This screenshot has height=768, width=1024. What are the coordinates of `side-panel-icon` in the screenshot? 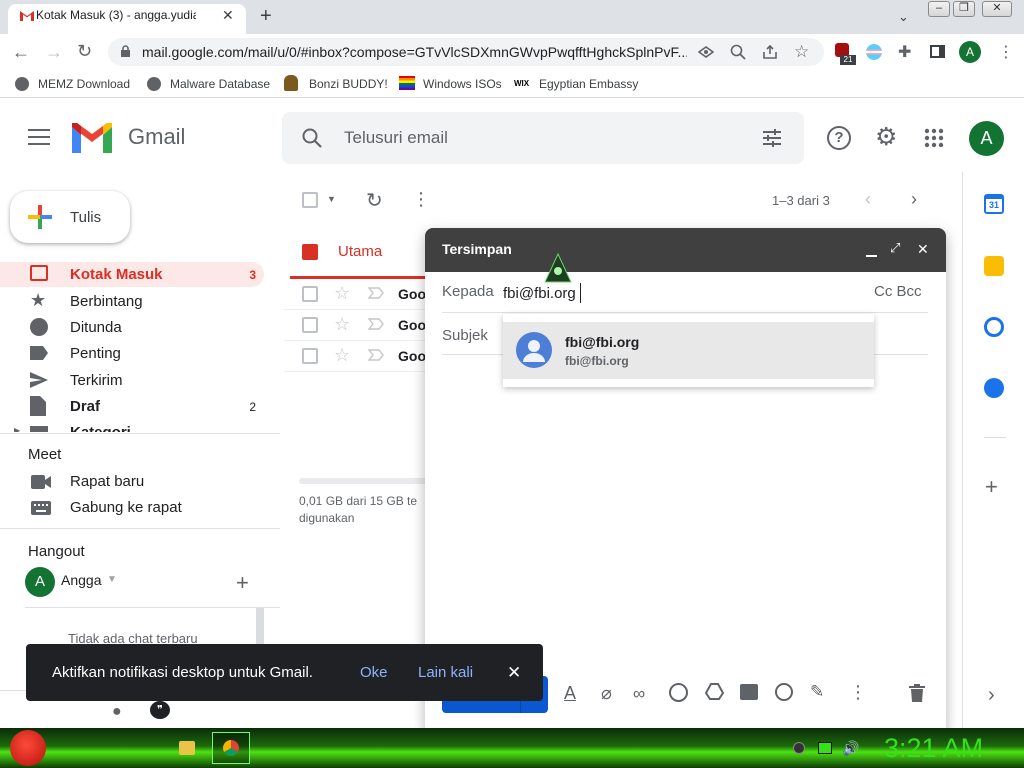 It's located at (937, 51).